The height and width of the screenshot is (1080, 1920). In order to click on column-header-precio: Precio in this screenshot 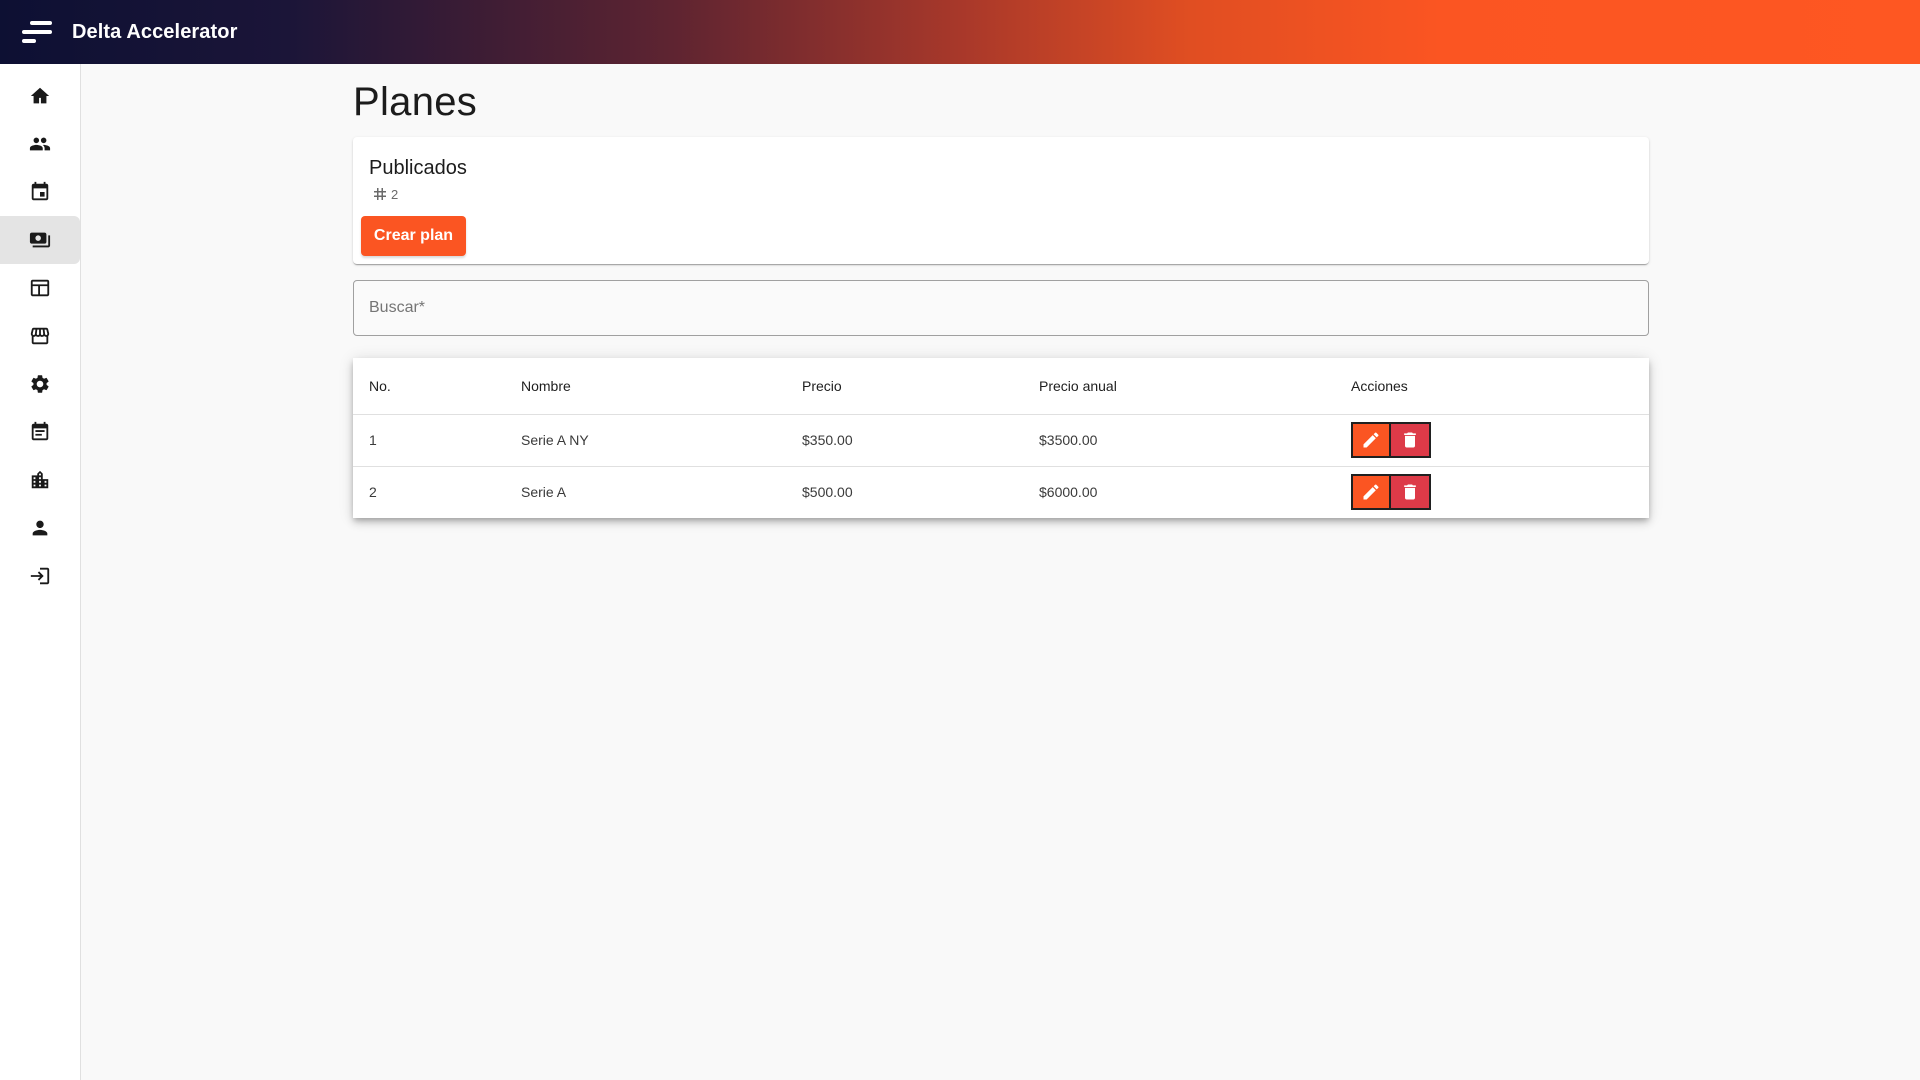, I will do `click(904, 386)`.